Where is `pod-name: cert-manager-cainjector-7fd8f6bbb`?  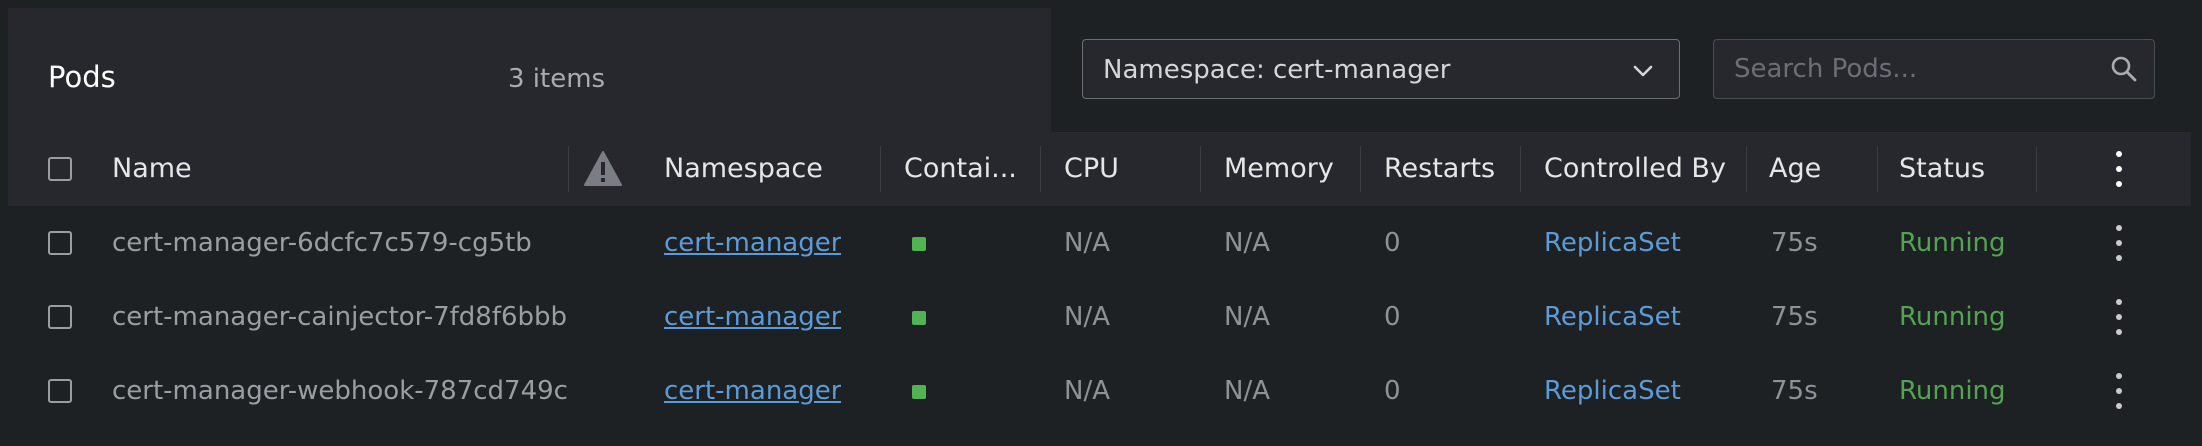
pod-name: cert-manager-cainjector-7fd8f6bbb is located at coordinates (356, 317).